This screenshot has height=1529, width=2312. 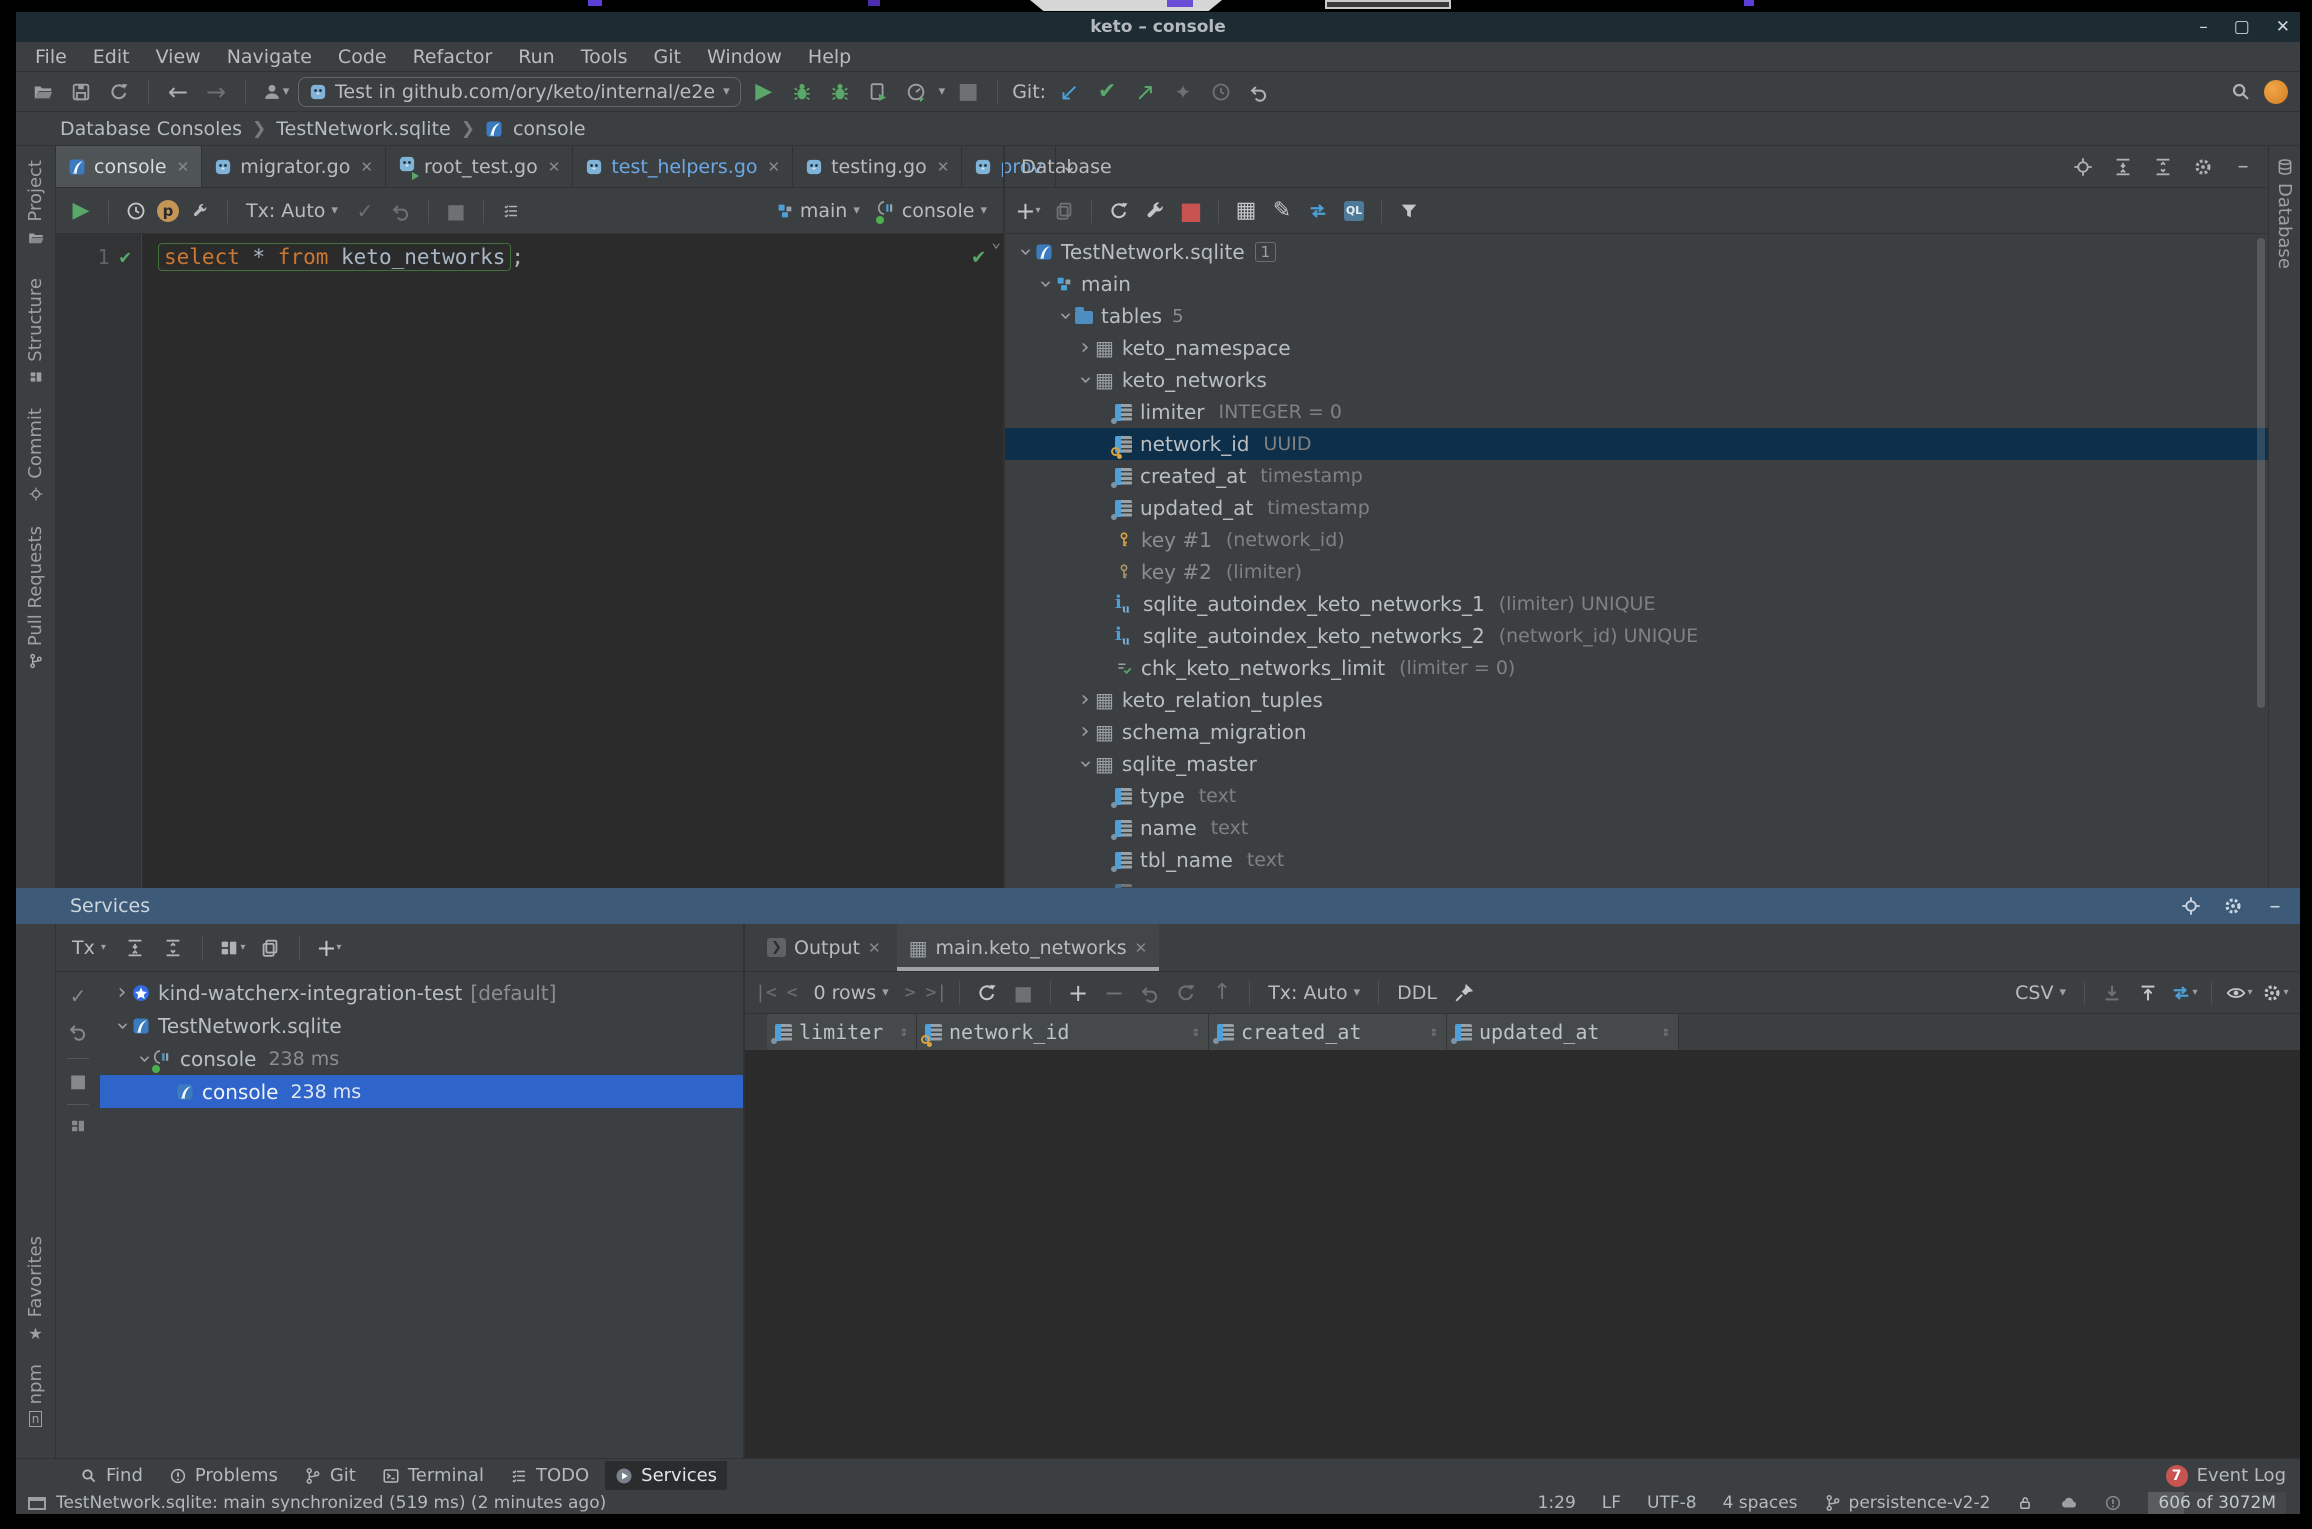 What do you see at coordinates (916, 92) in the screenshot?
I see `run-with-profiler-icon` at bounding box center [916, 92].